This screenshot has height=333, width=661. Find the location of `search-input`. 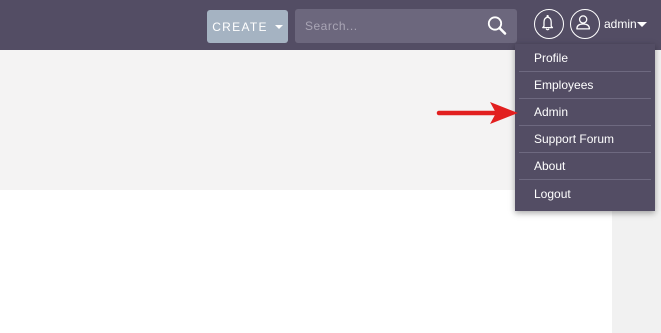

search-input is located at coordinates (385, 26).